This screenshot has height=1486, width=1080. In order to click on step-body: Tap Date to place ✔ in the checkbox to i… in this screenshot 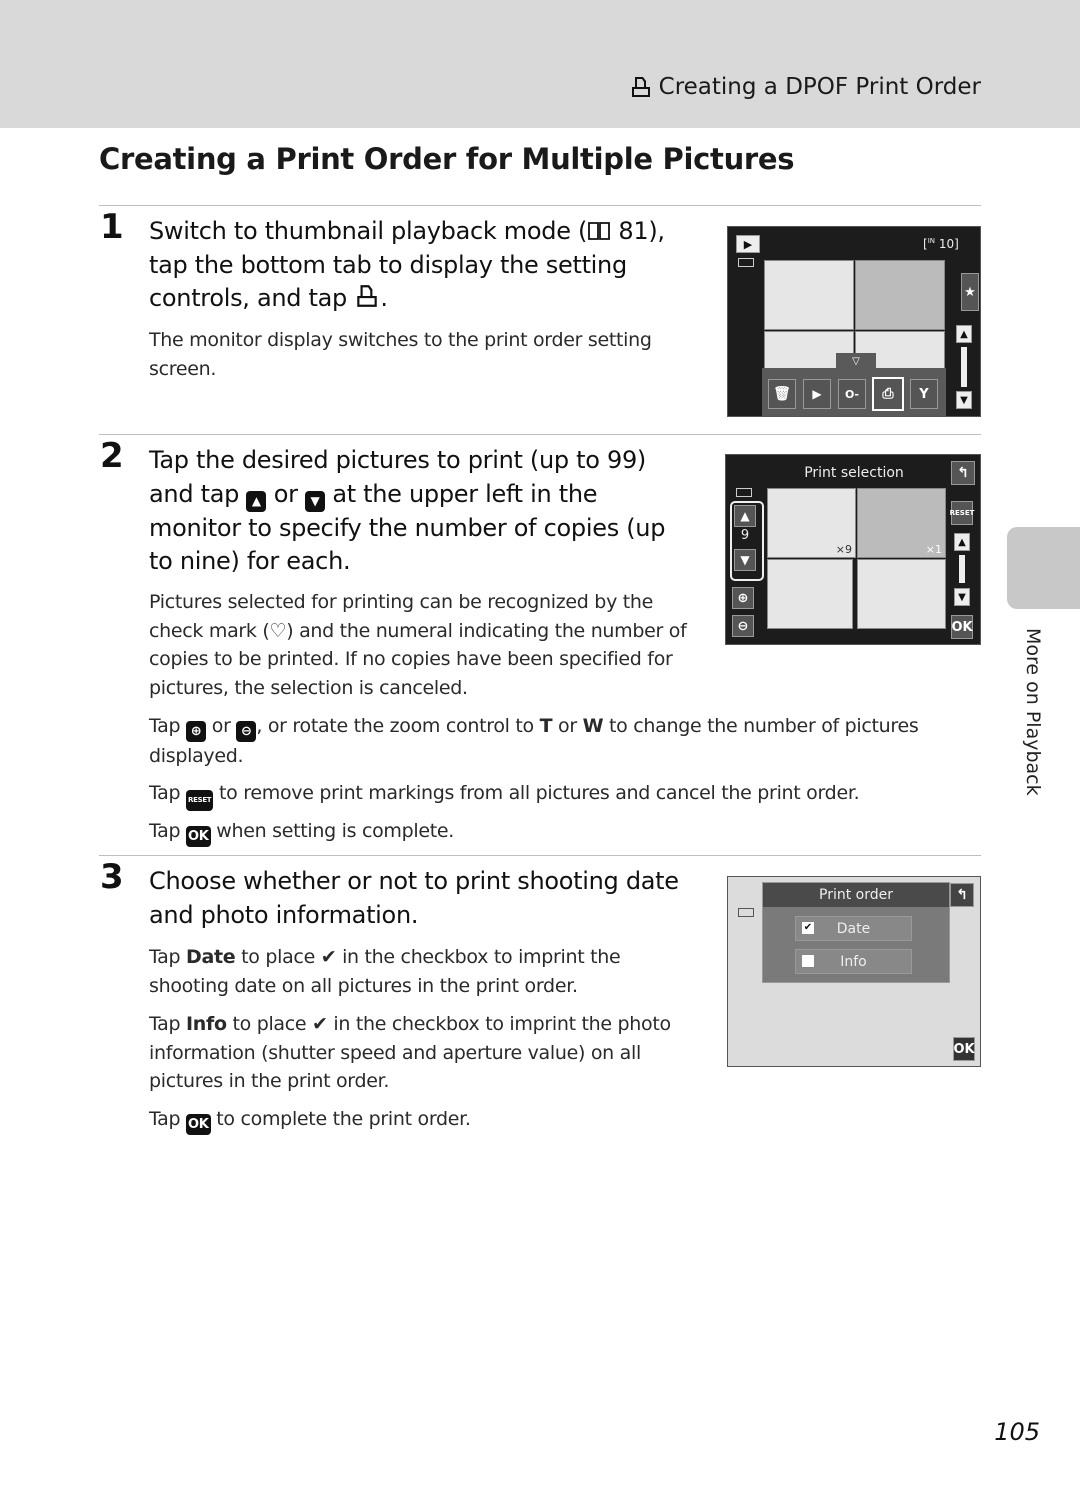, I will do `click(385, 971)`.